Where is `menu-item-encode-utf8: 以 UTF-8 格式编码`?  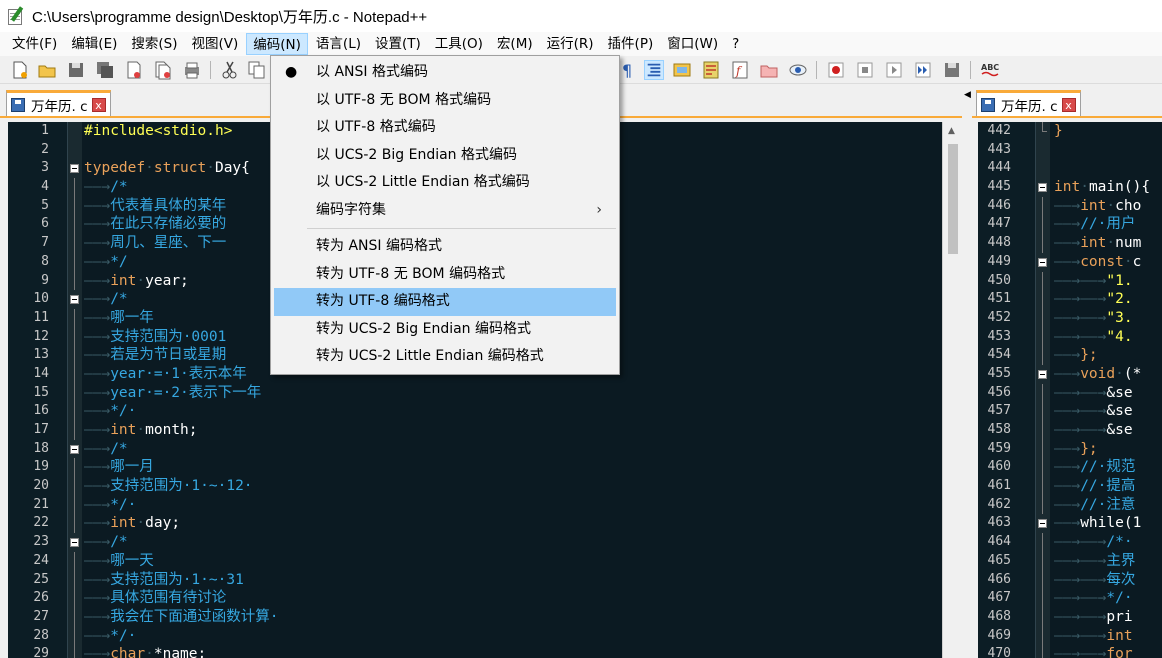
menu-item-encode-utf8: 以 UTF-8 格式编码 is located at coordinates (445, 128).